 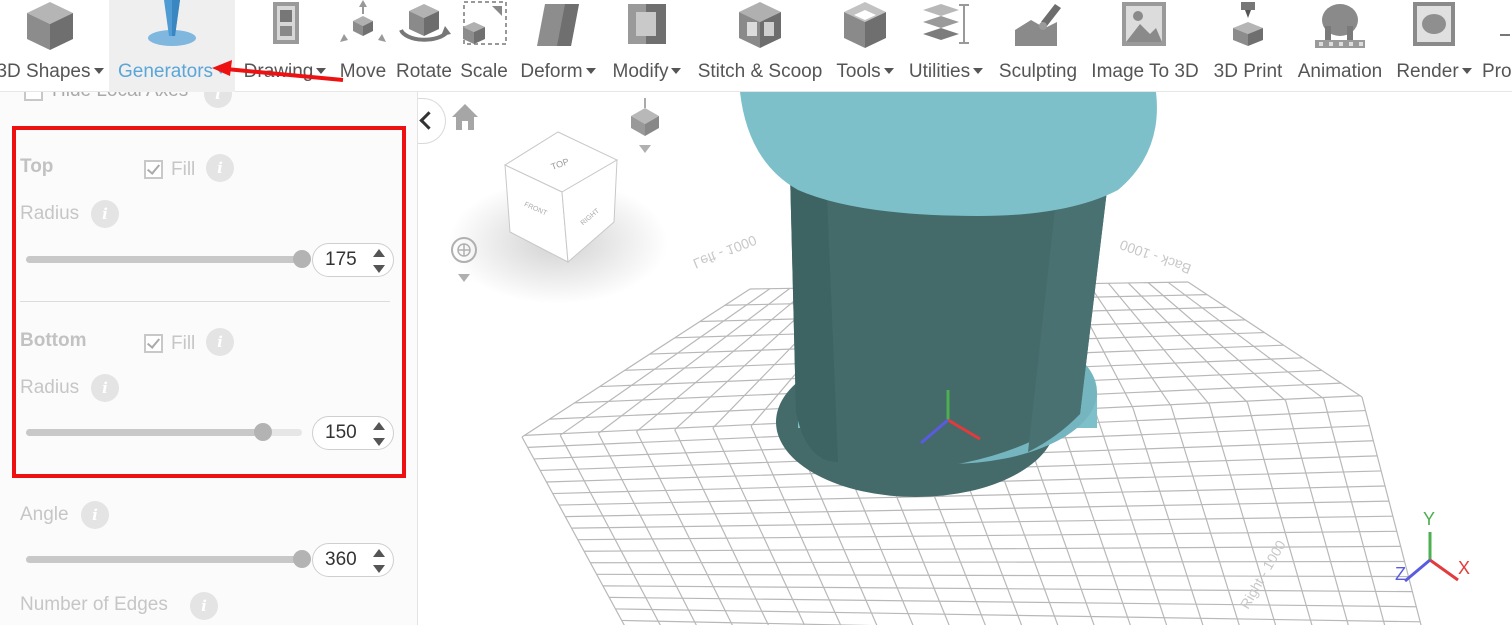 What do you see at coordinates (558, 217) in the screenshot?
I see `view-cube: TOP FRONT RIGHT` at bounding box center [558, 217].